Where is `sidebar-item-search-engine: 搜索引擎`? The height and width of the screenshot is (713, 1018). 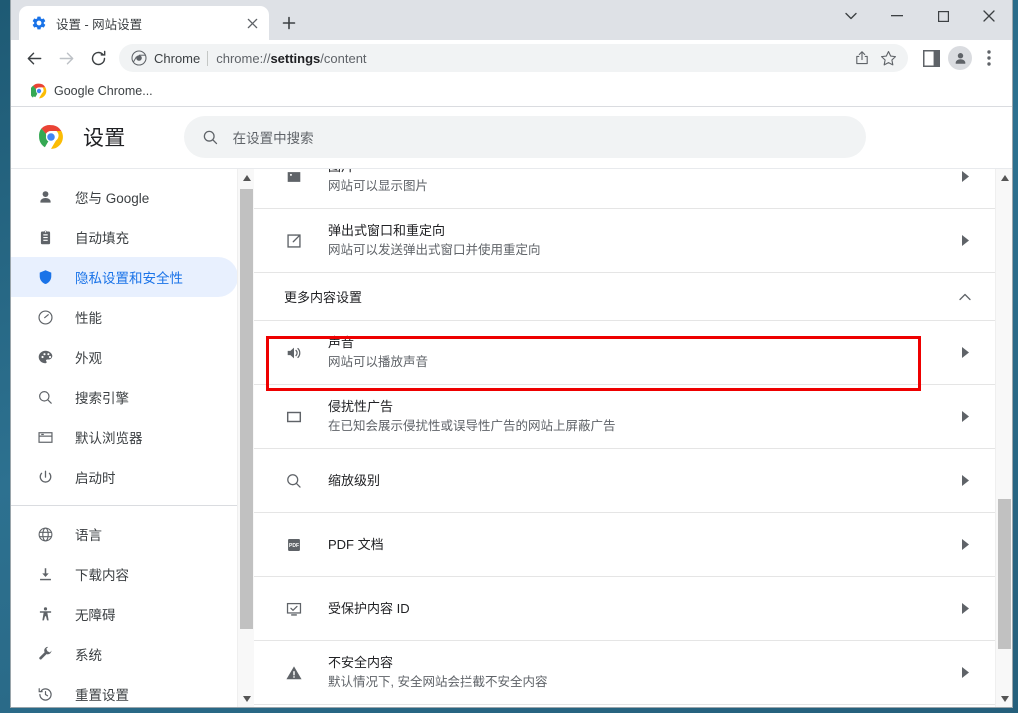 sidebar-item-search-engine: 搜索引擎 is located at coordinates (124, 397).